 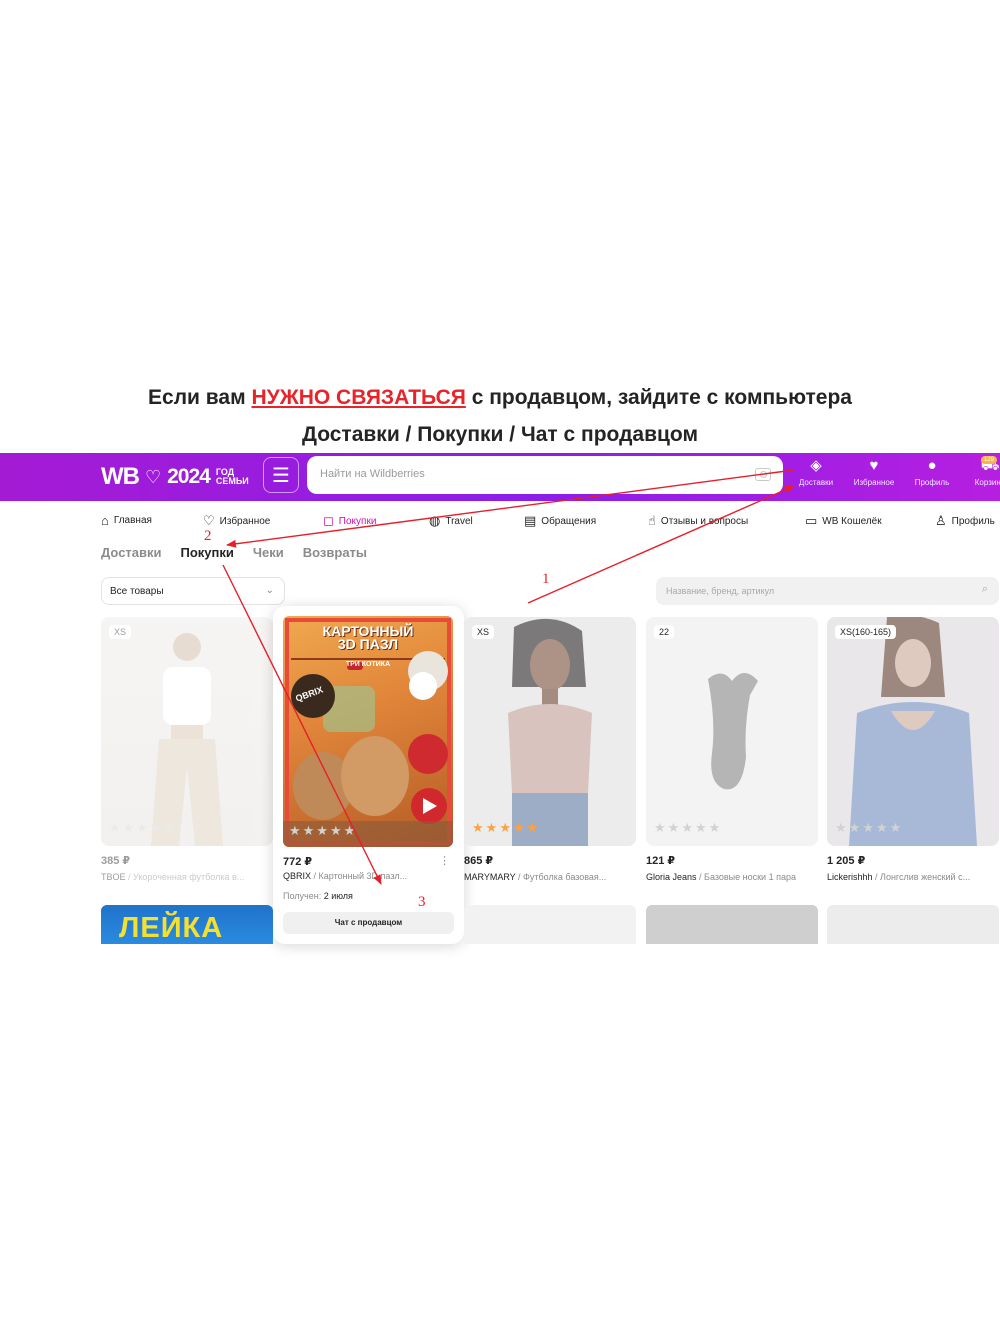 I want to click on product-title: Gloria Jeans / Базовые носки 1 пара, so click(x=721, y=877).